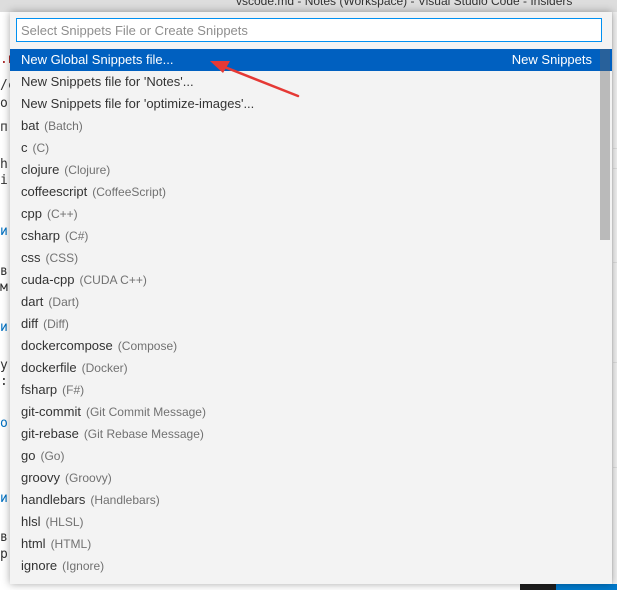  Describe the element at coordinates (4, 381) in the screenshot. I see `editor-fragment: :` at that location.